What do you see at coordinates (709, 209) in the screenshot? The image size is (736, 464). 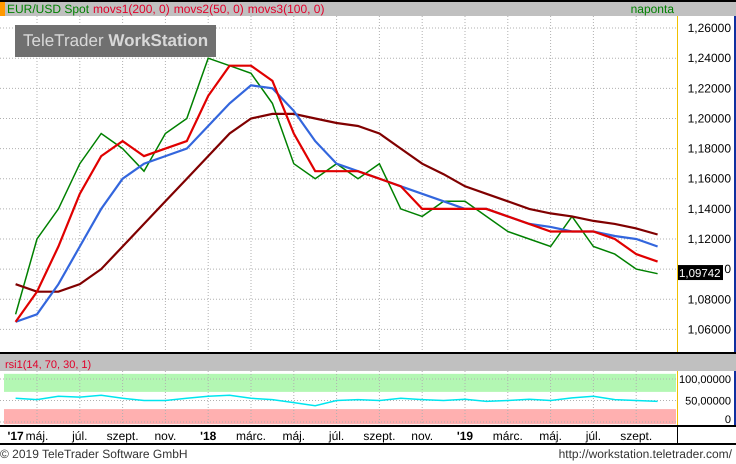 I see `axis-label: 1,14000` at bounding box center [709, 209].